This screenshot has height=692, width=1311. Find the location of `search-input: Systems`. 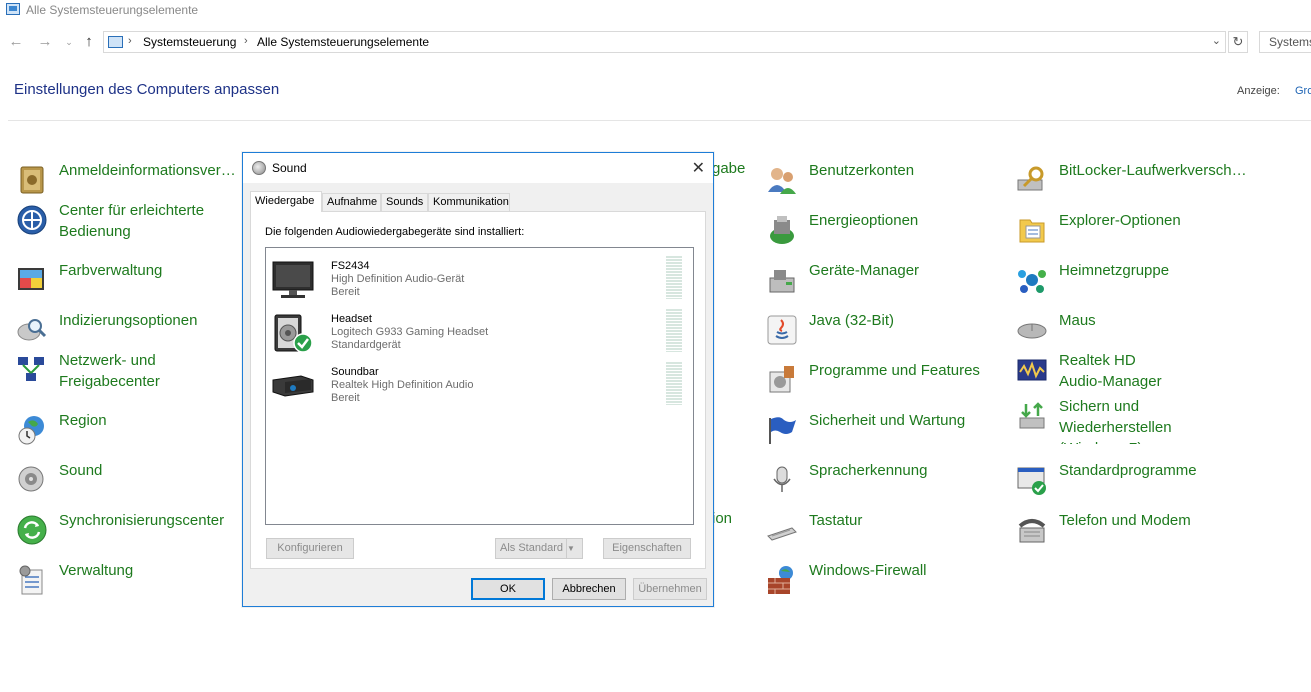

search-input: Systems is located at coordinates (1285, 42).